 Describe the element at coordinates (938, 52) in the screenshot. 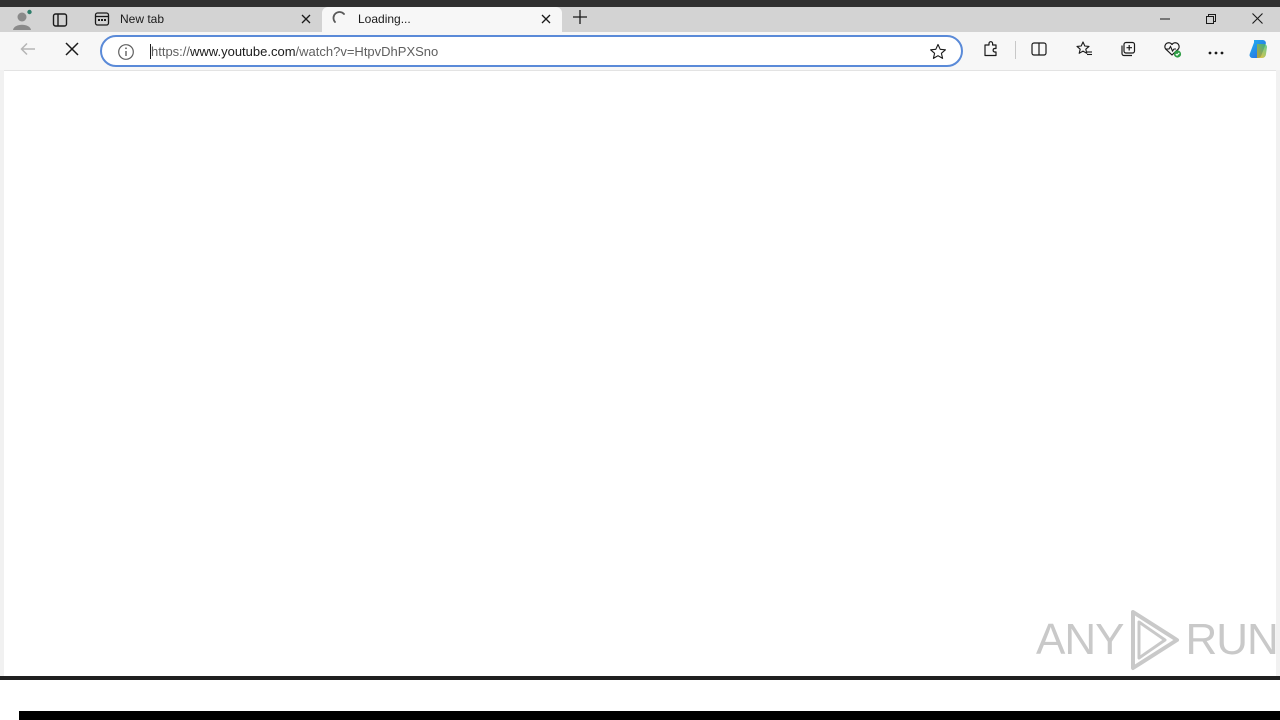

I see `star-icon` at that location.